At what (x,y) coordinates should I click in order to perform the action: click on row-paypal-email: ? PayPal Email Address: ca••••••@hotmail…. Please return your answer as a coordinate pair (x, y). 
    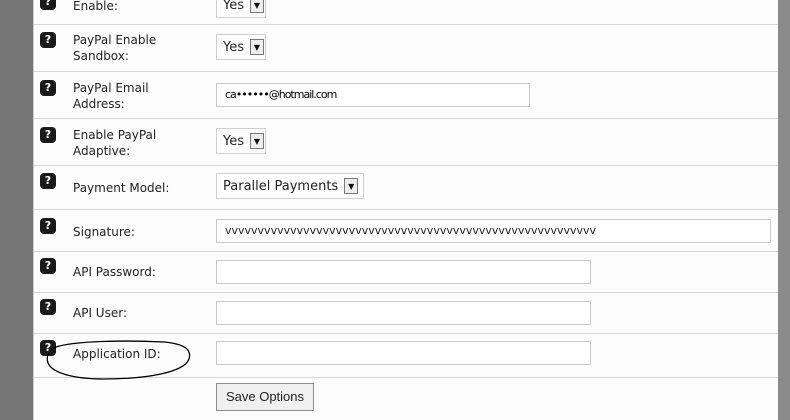
    Looking at the image, I should click on (406, 95).